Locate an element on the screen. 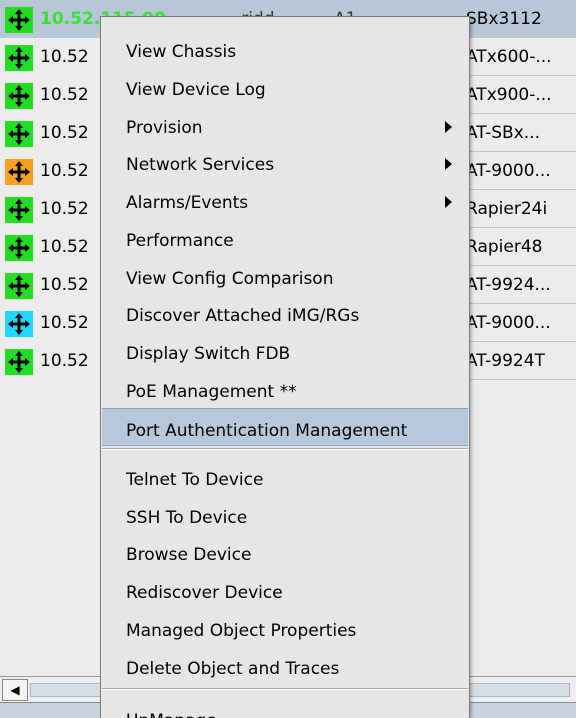  menu-item-label: View Device Log is located at coordinates (196, 90).